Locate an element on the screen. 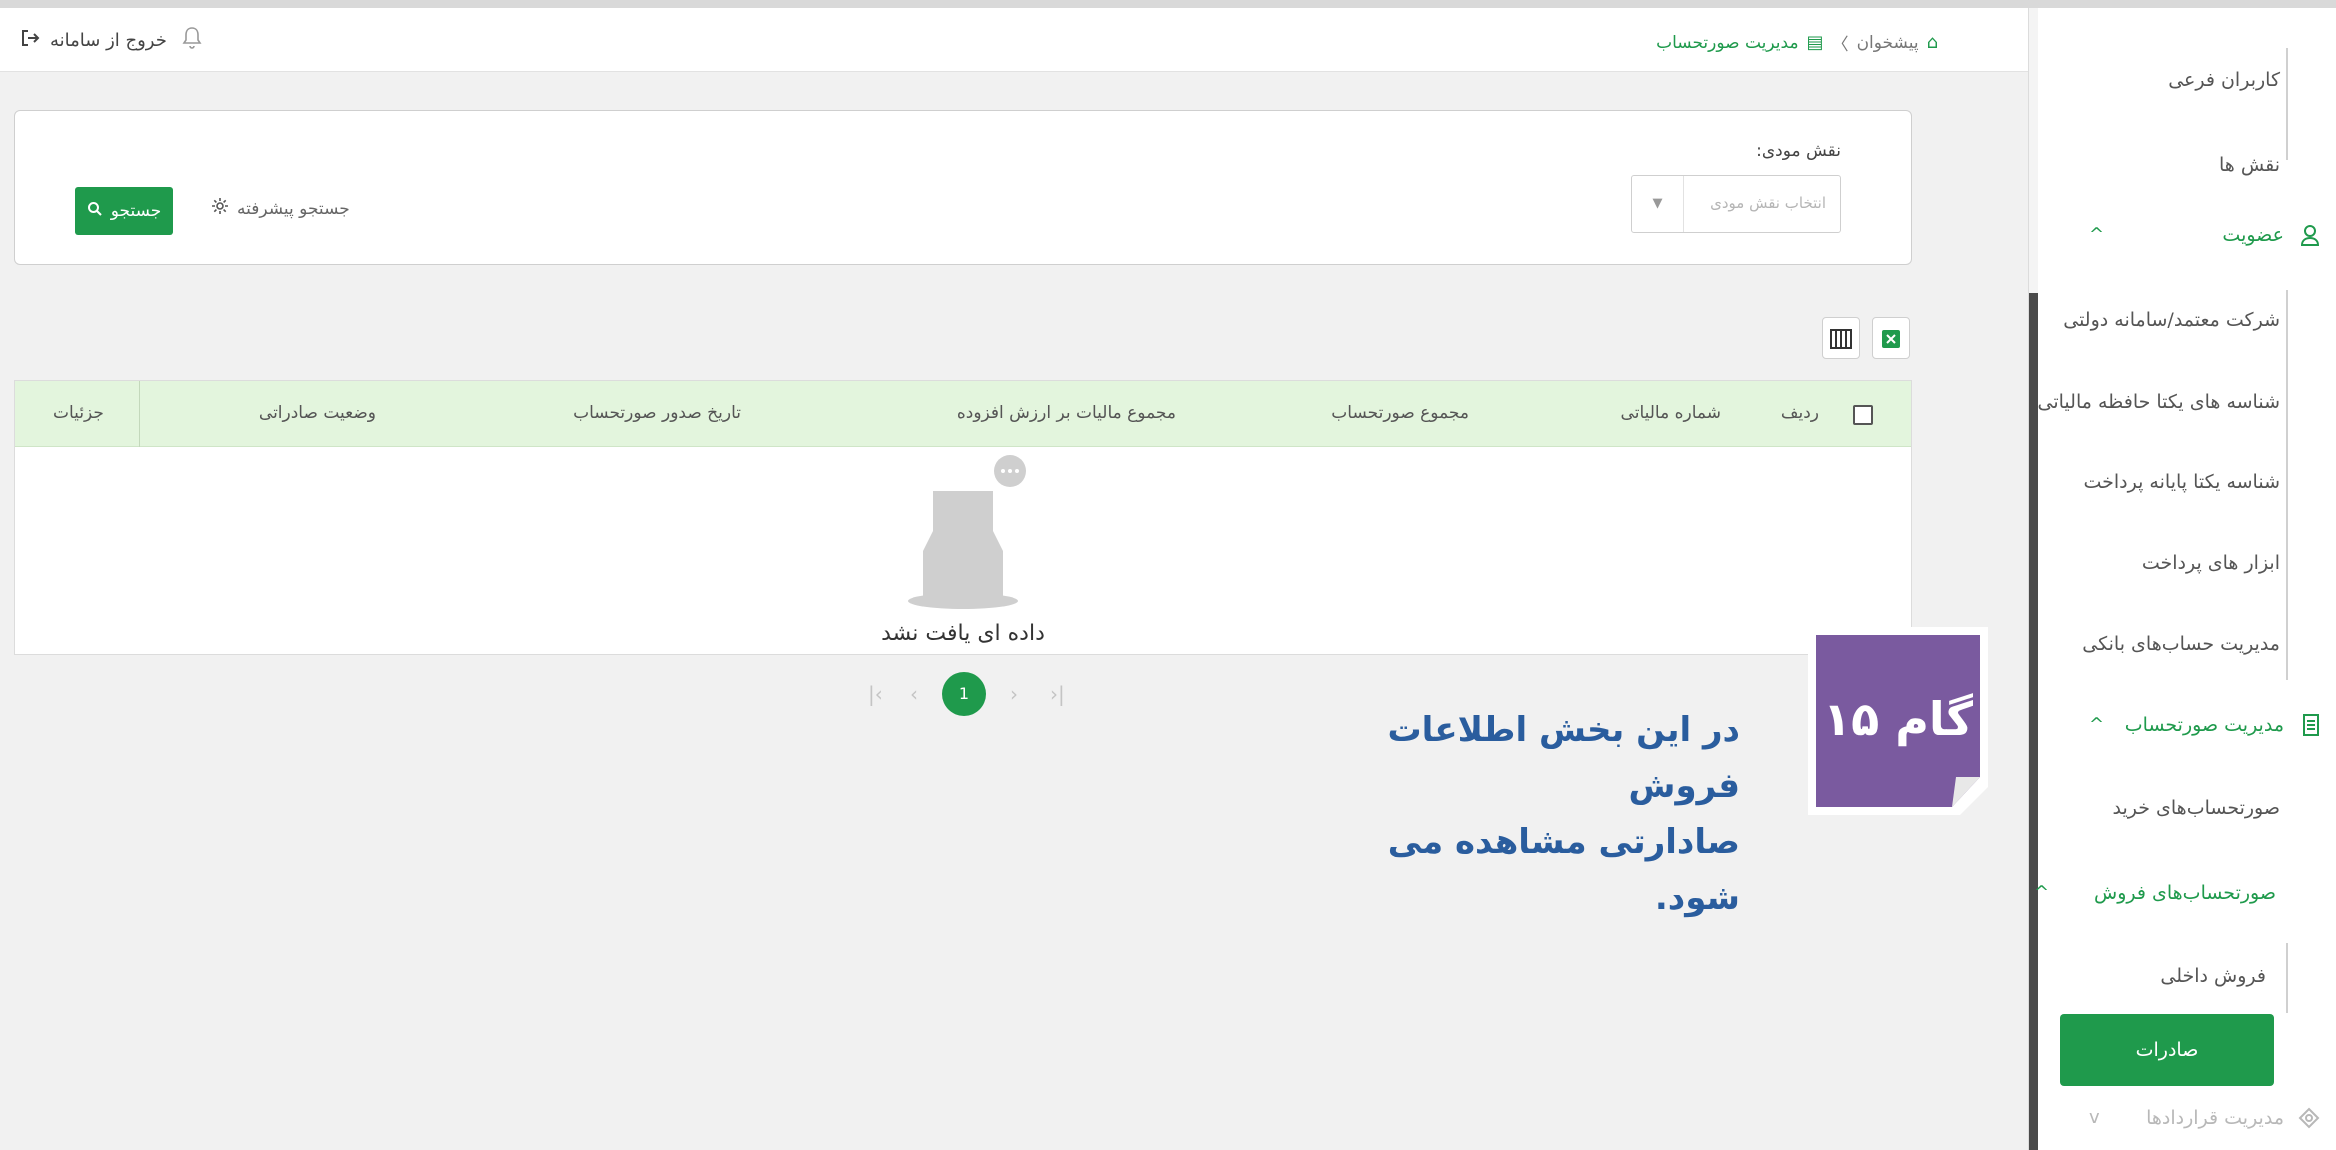  sidebar-group-invoice: مدیریت صورتحساب ^ is located at coordinates (2189, 725).